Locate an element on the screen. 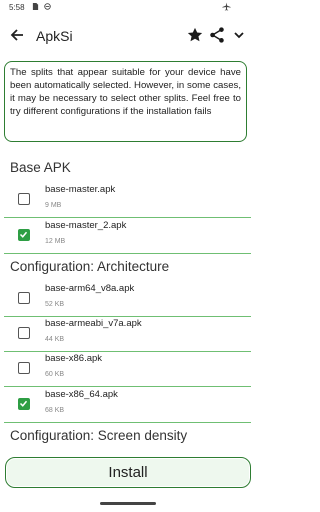  install-button: Install is located at coordinates (128, 472).